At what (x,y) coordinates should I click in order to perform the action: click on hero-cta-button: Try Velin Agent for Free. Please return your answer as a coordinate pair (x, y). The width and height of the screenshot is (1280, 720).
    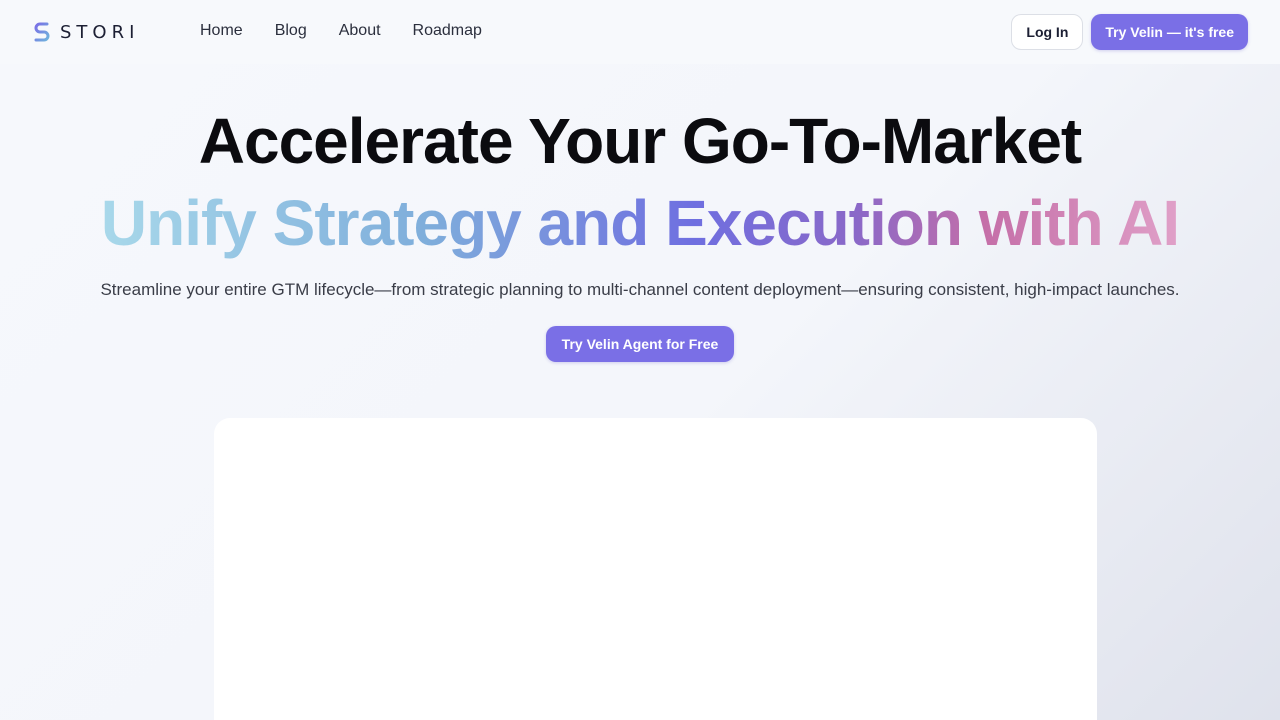
    Looking at the image, I should click on (640, 344).